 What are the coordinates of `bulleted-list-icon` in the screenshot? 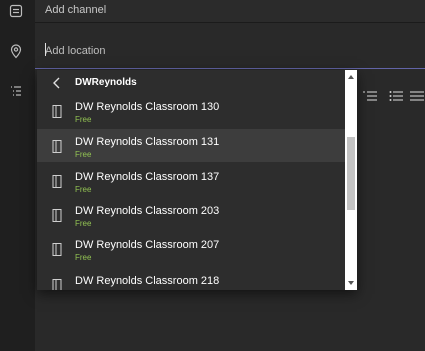 It's located at (396, 96).